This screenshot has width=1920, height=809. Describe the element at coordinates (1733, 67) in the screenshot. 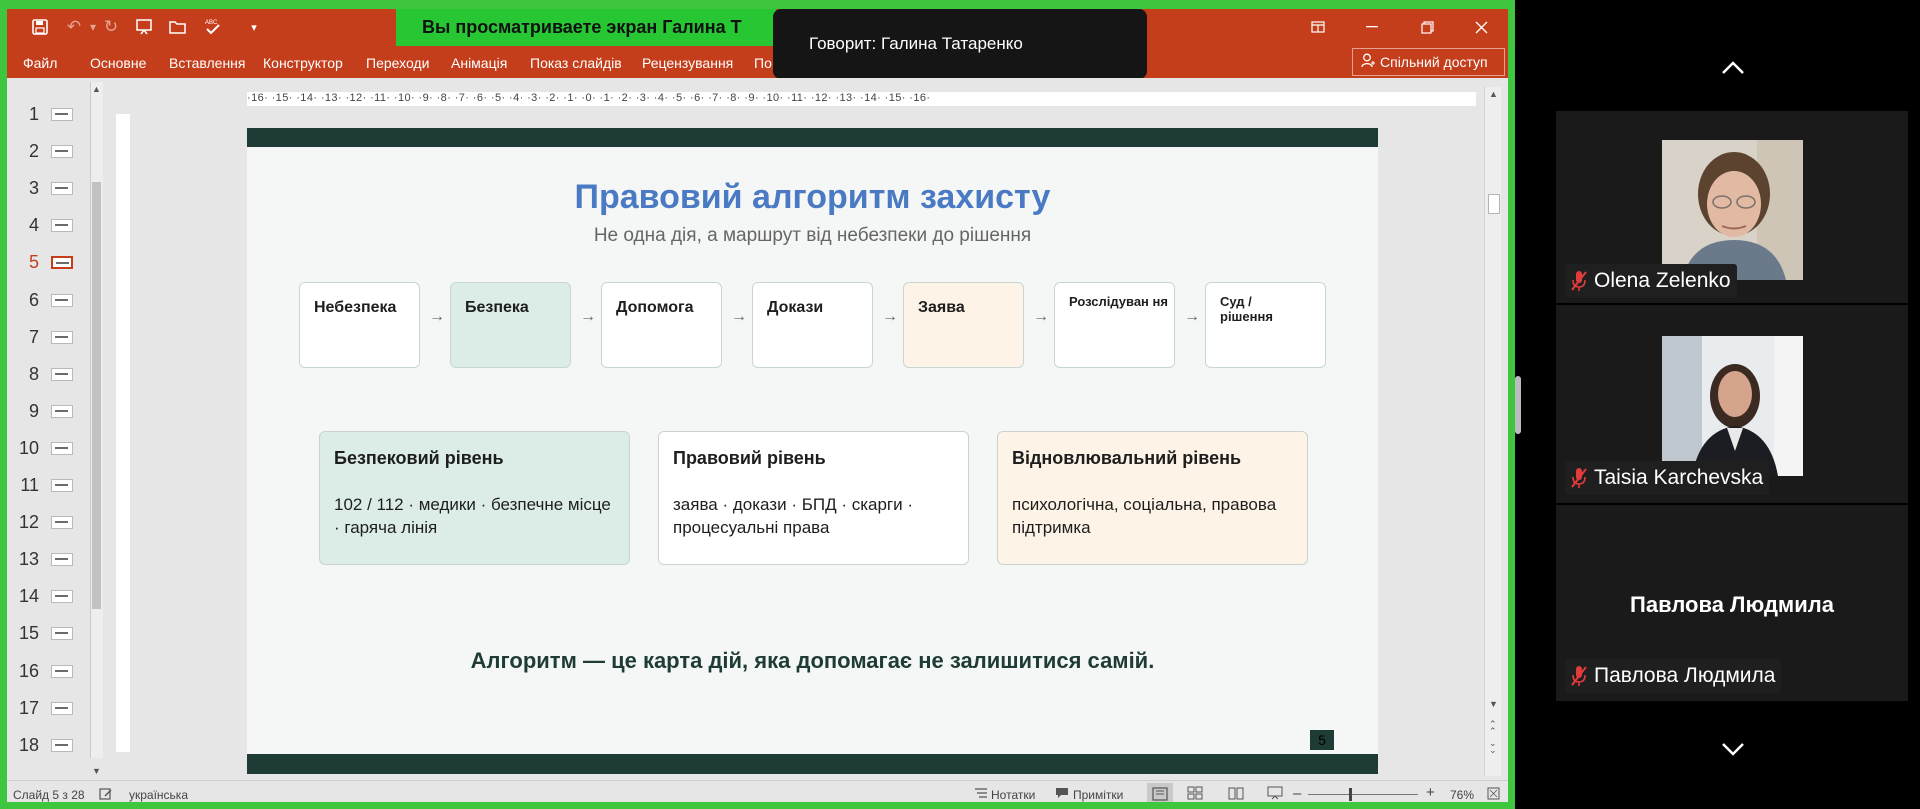

I see `chevron-up-icon` at that location.